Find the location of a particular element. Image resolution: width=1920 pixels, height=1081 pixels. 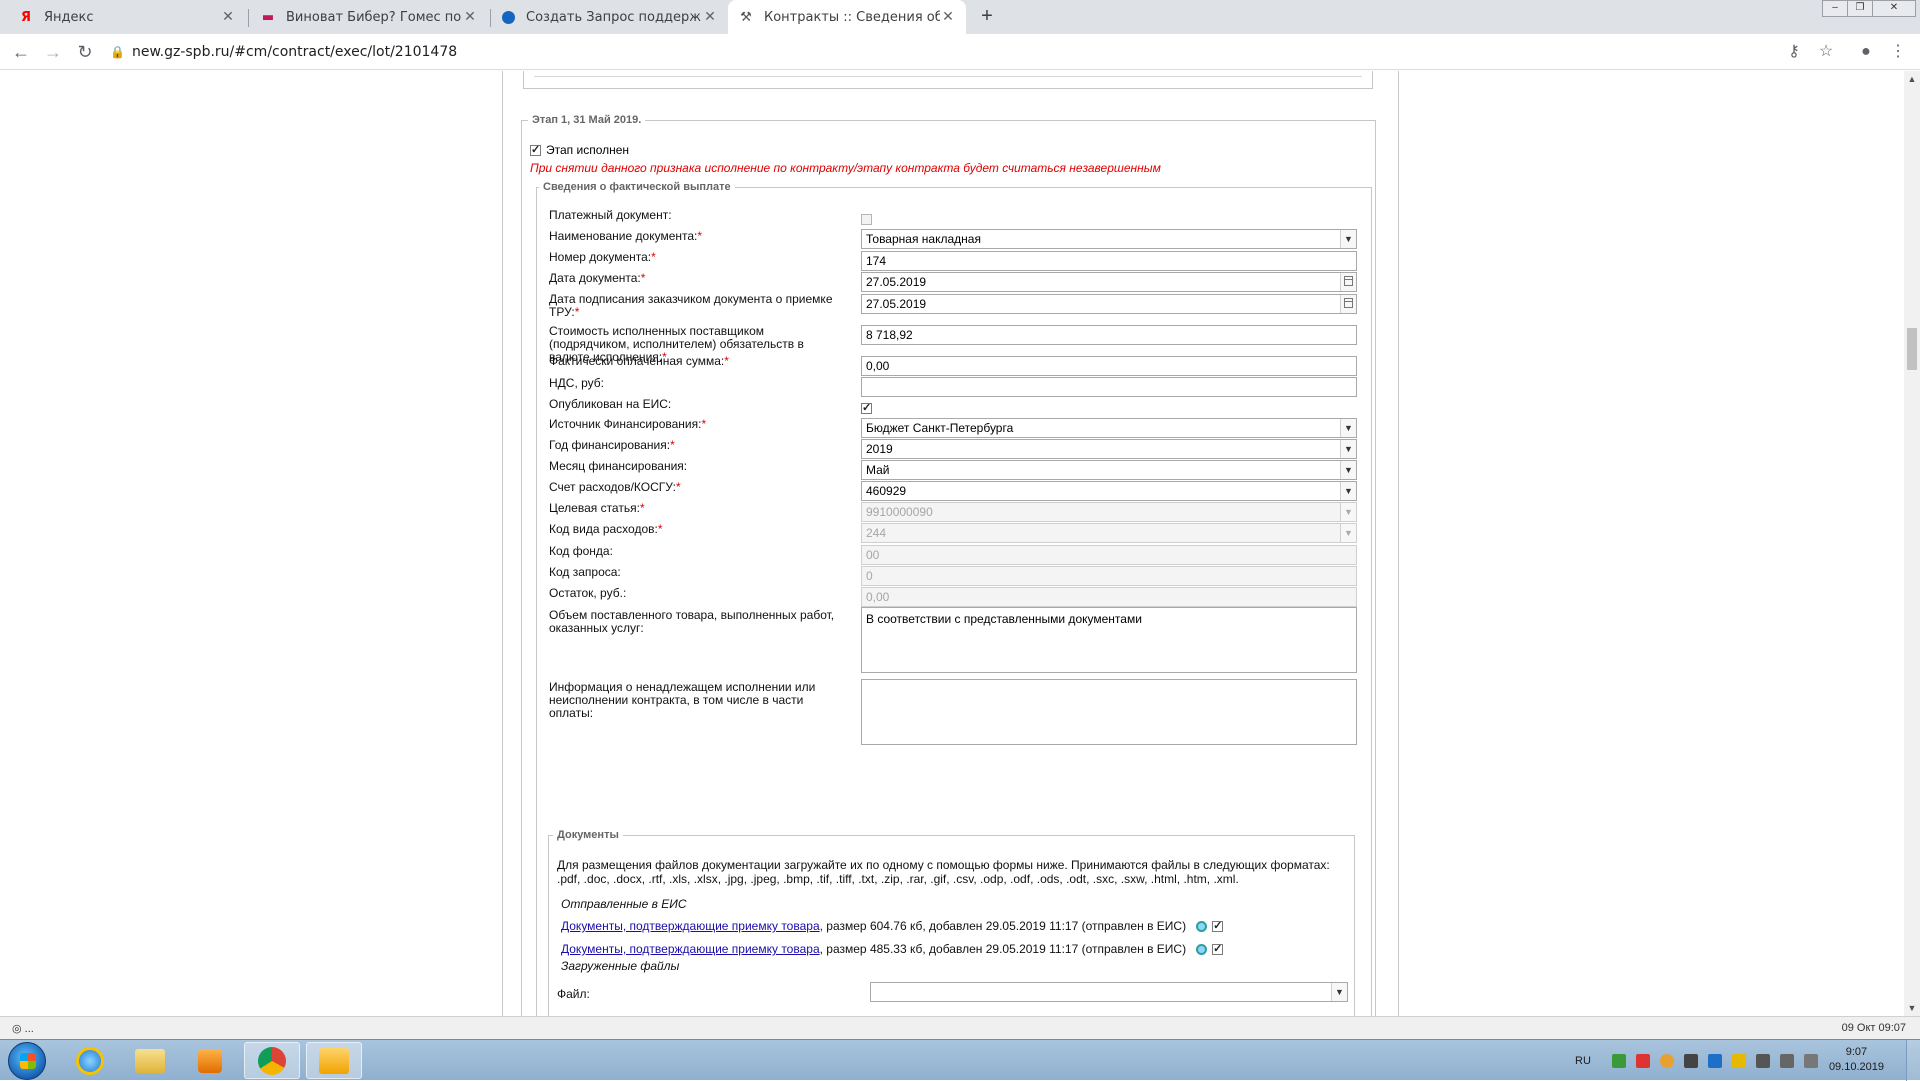

remainder-input: 0,00 is located at coordinates (1109, 597).